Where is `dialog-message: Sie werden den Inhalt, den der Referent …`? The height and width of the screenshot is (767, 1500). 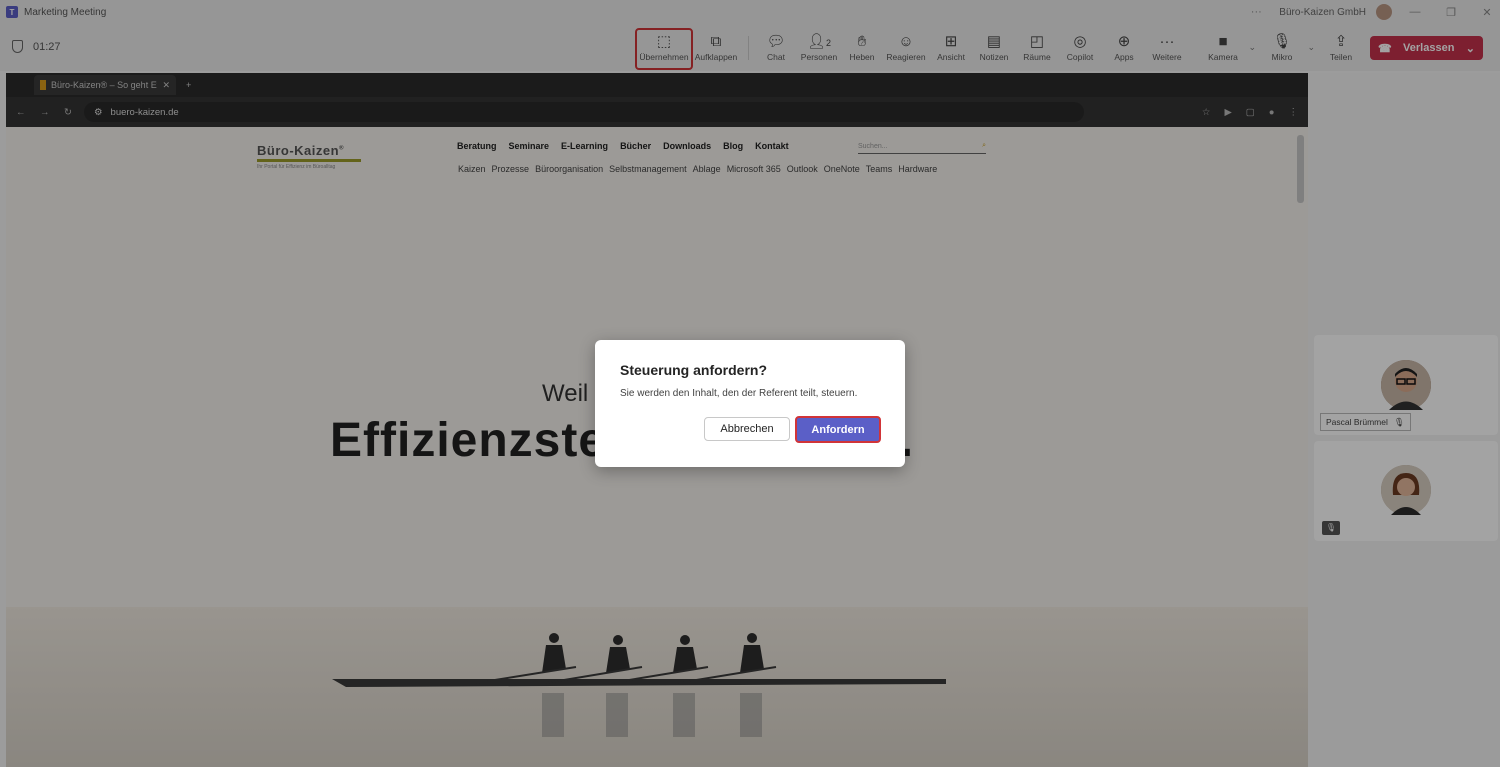
dialog-message: Sie werden den Inhalt, den der Referent … is located at coordinates (739, 393).